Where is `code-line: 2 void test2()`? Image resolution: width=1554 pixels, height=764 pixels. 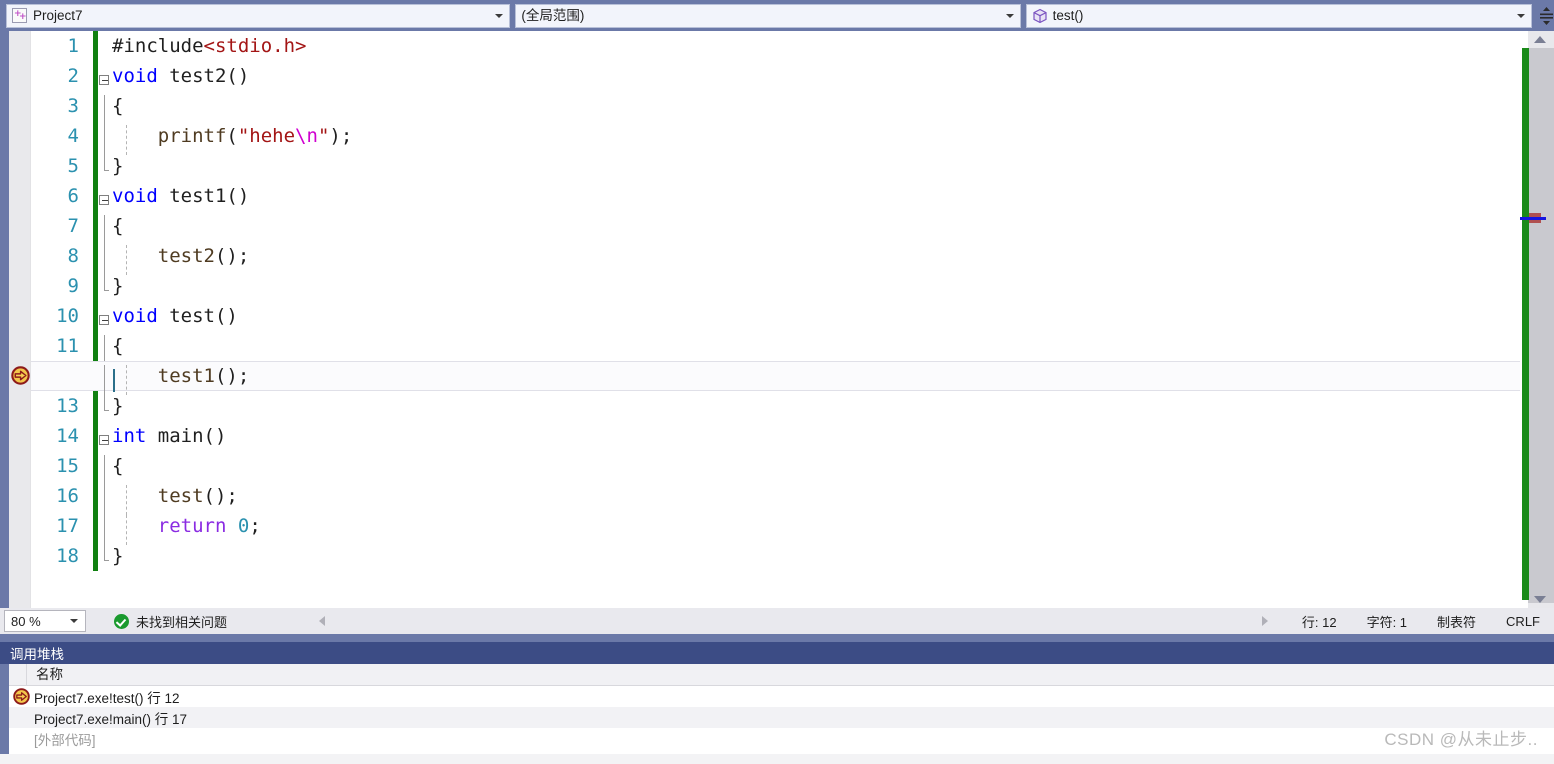 code-line: 2 void test2() is located at coordinates (775, 76).